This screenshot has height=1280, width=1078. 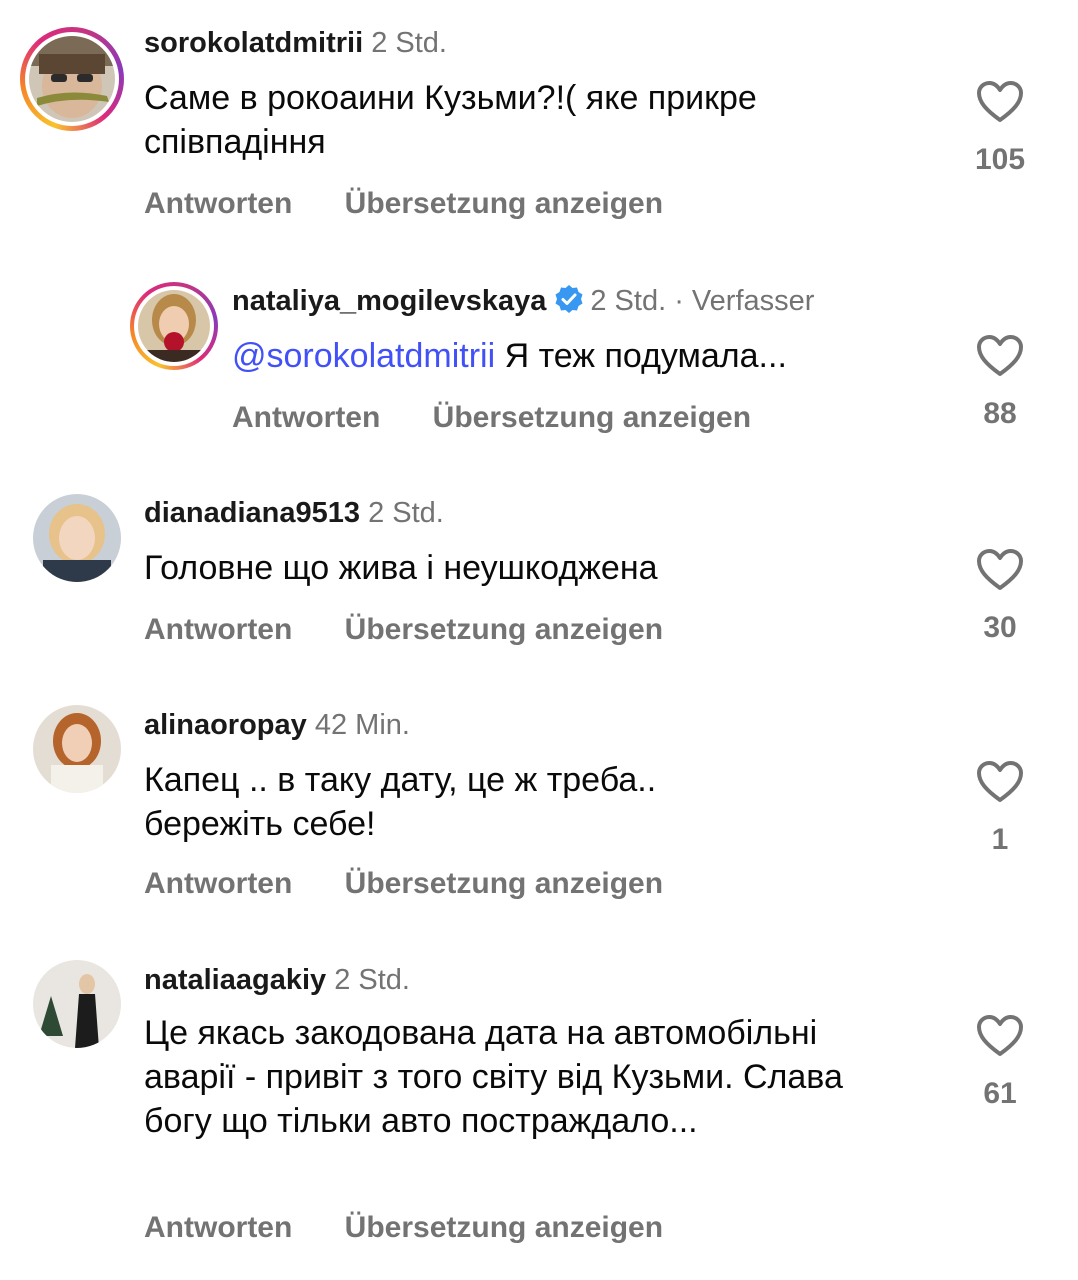 I want to click on verified-badge-icon, so click(x=569, y=299).